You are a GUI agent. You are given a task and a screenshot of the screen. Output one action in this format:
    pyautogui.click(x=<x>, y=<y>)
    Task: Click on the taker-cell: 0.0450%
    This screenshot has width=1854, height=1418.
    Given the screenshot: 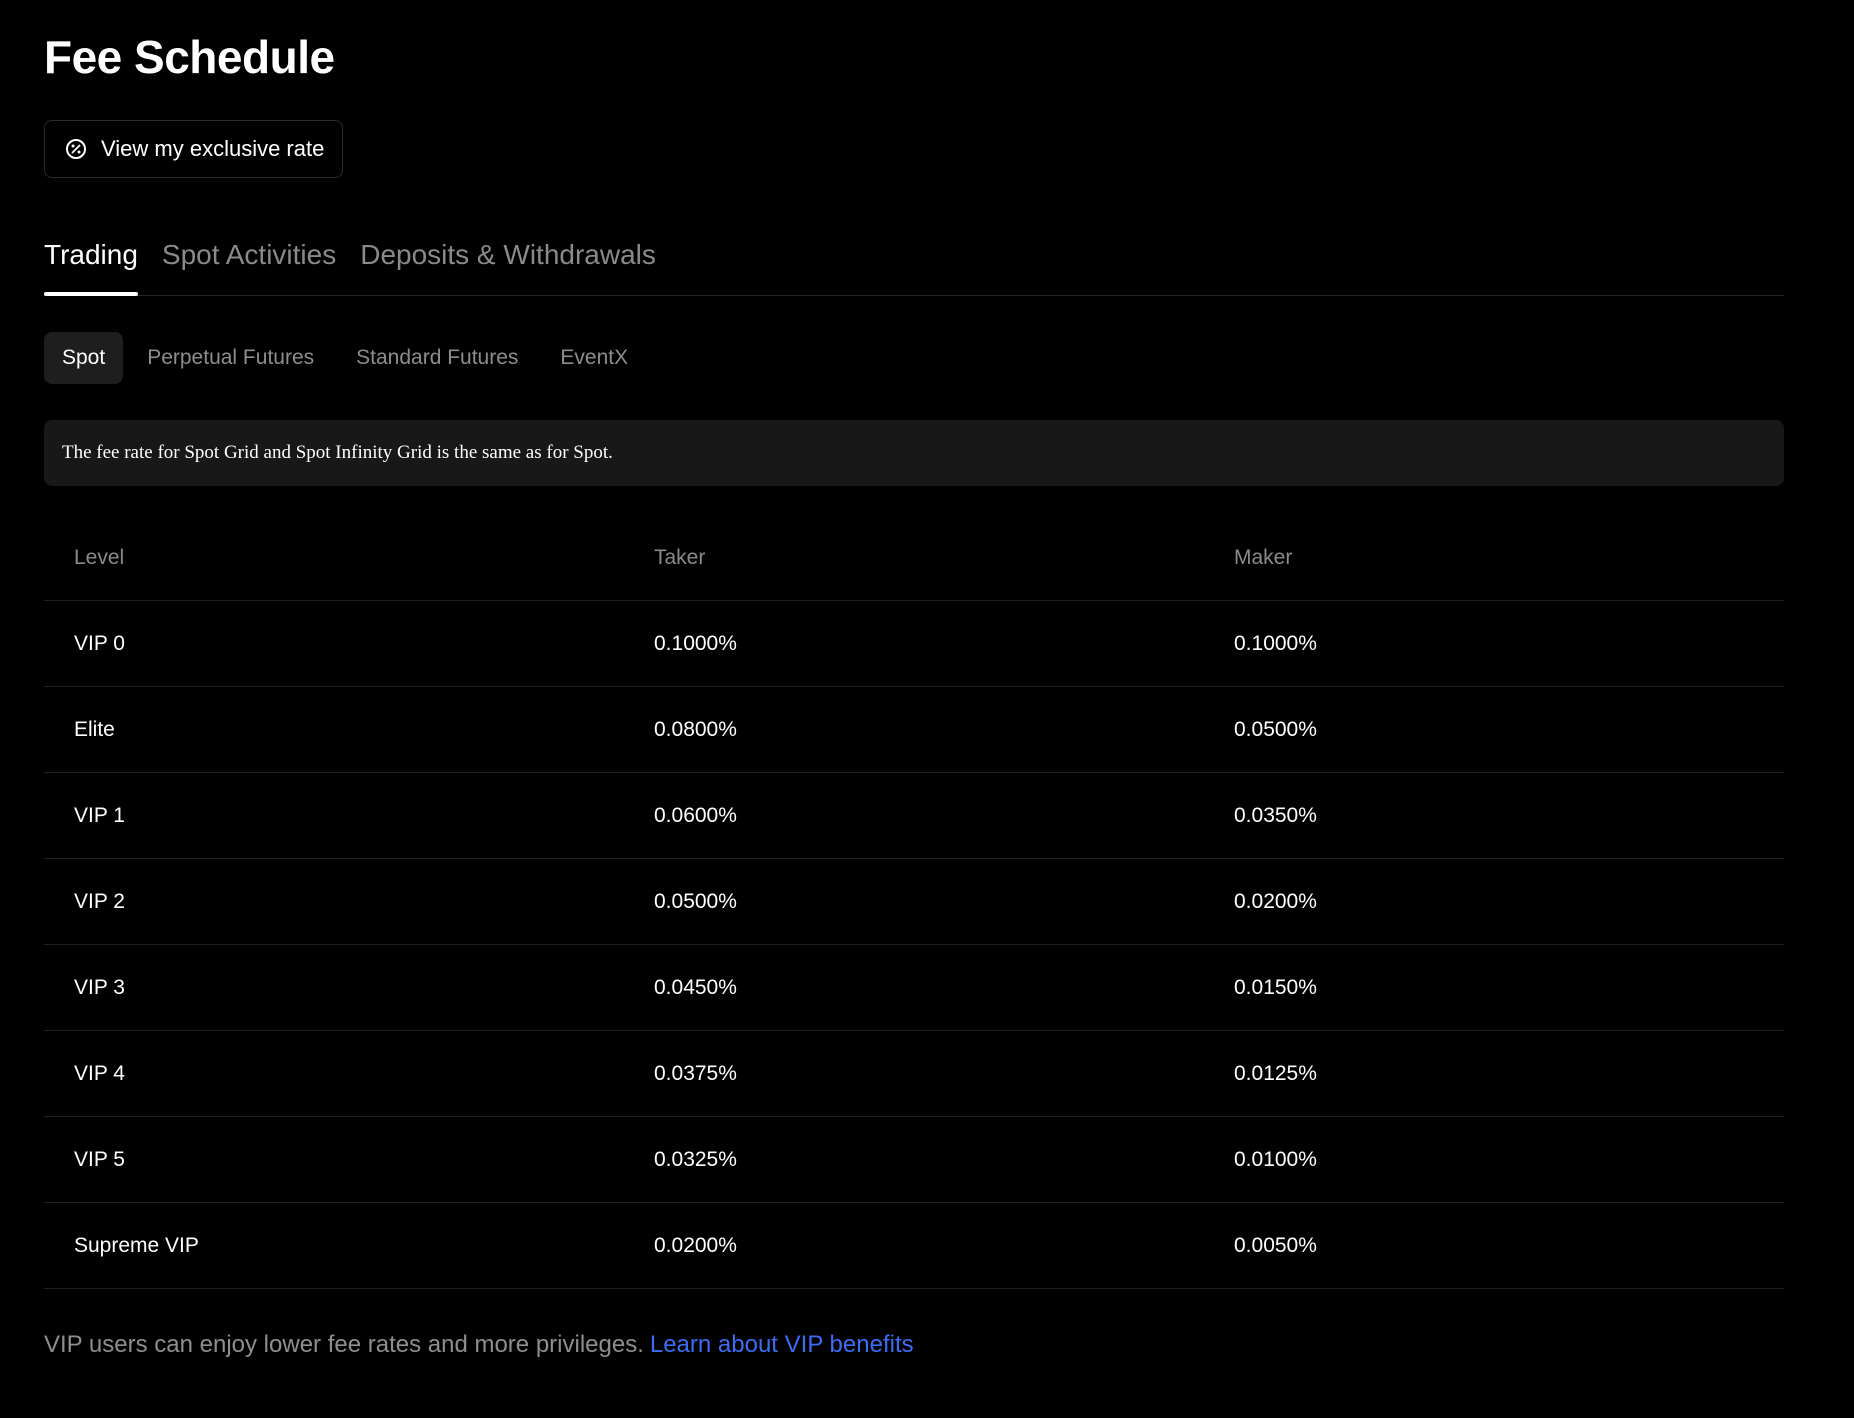 What is the action you would take?
    pyautogui.click(x=695, y=987)
    